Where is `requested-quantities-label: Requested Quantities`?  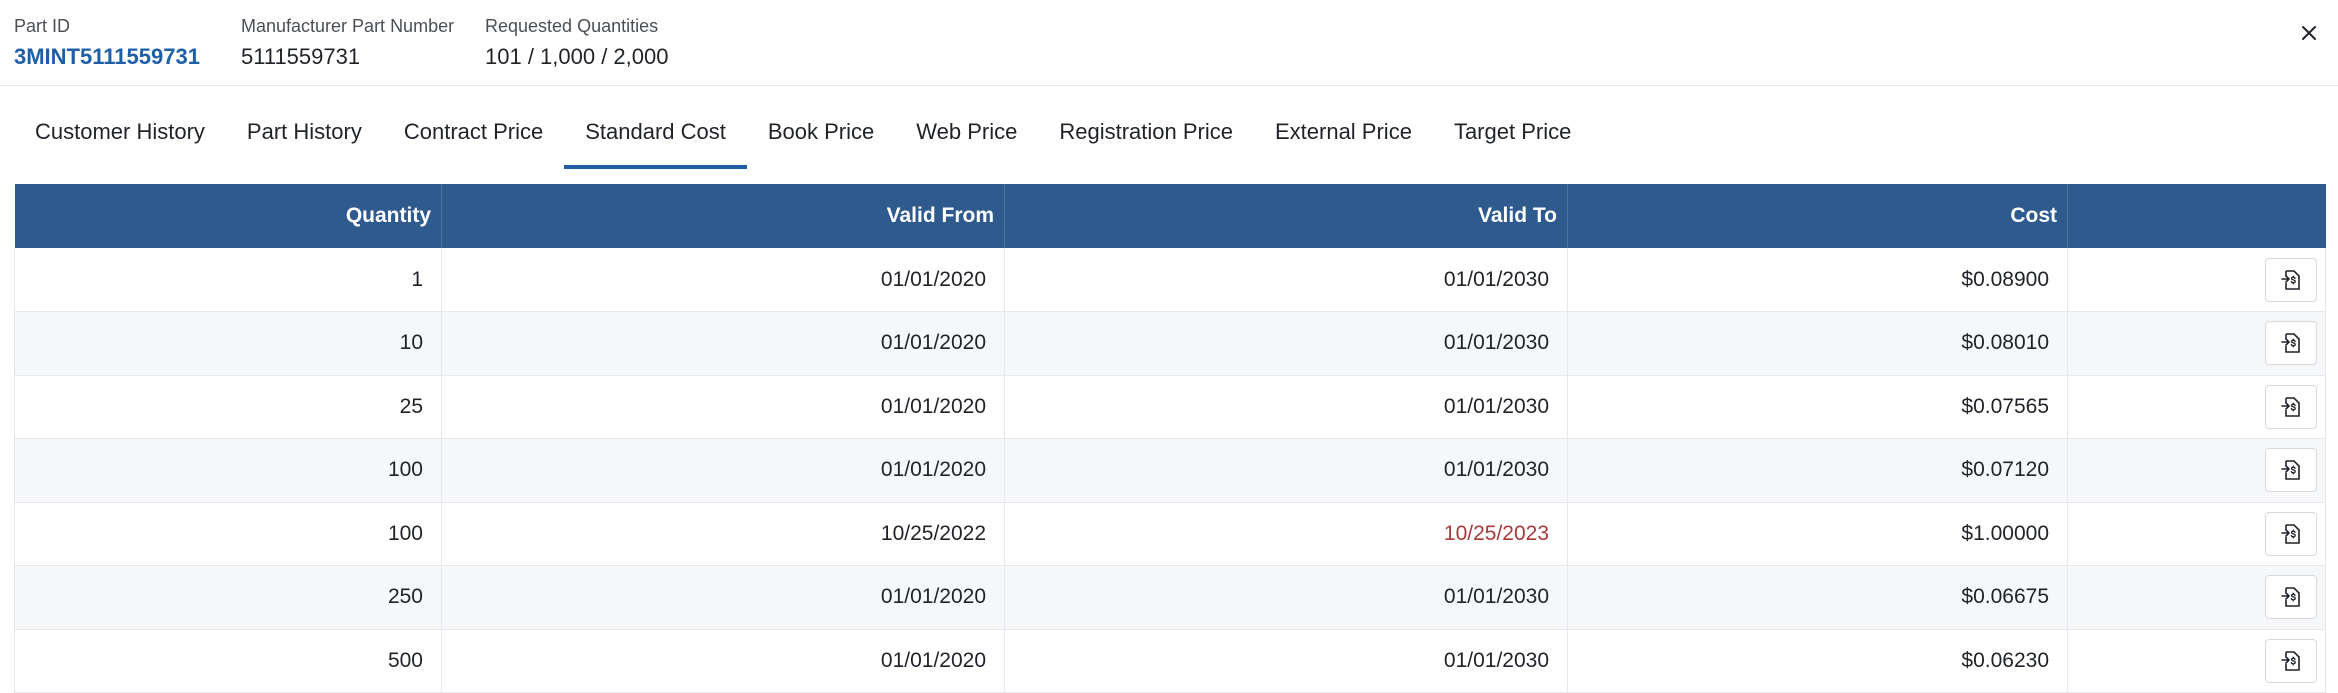 requested-quantities-label: Requested Quantities is located at coordinates (572, 26).